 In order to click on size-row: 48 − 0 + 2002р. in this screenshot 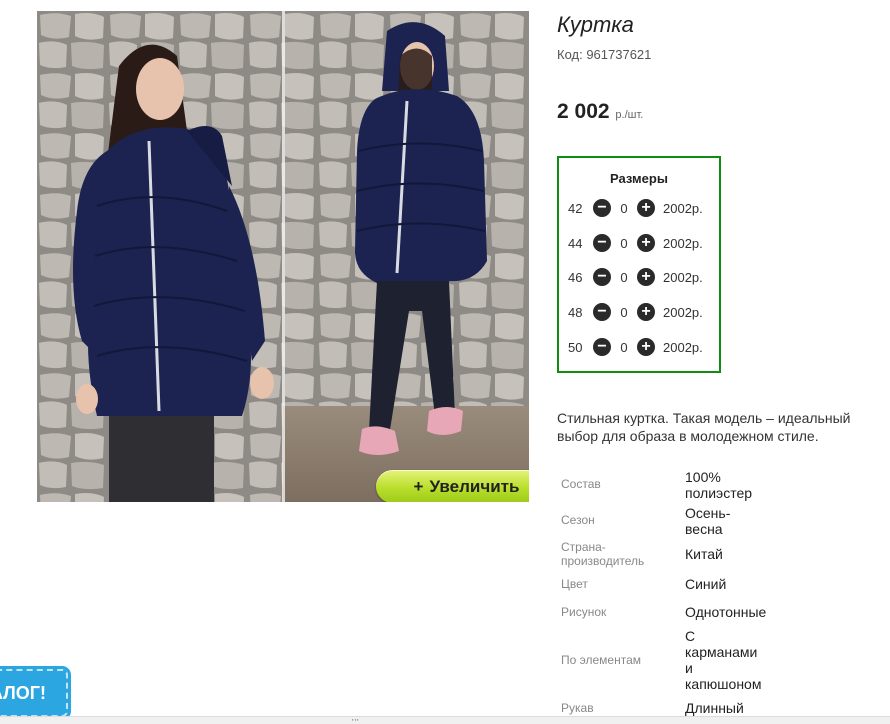, I will do `click(635, 312)`.